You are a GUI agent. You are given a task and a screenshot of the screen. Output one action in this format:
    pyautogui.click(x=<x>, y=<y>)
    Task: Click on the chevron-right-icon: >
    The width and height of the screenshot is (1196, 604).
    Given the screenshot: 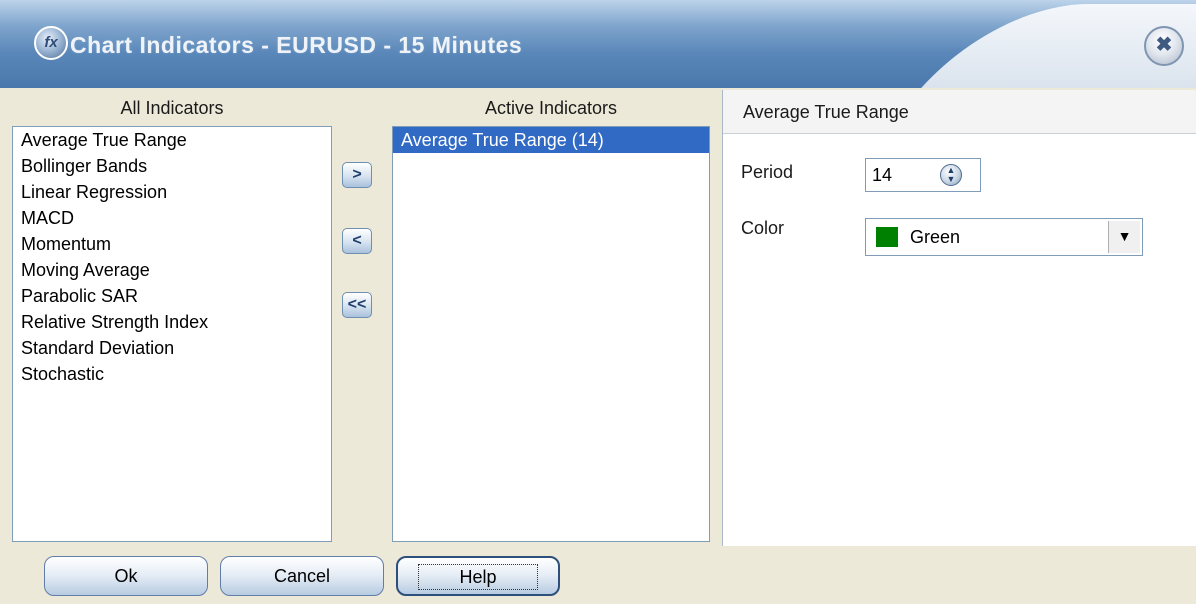 What is the action you would take?
    pyautogui.click(x=357, y=174)
    